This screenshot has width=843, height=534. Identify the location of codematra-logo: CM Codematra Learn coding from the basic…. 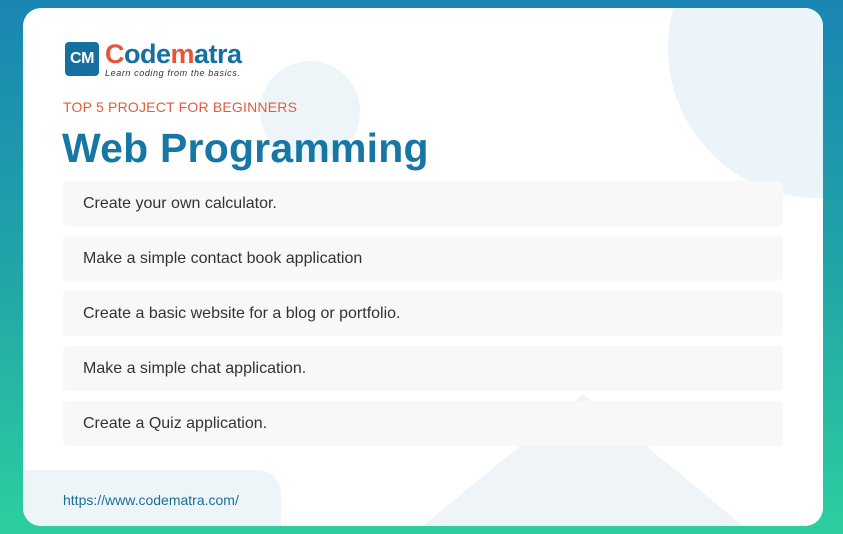
(153, 59).